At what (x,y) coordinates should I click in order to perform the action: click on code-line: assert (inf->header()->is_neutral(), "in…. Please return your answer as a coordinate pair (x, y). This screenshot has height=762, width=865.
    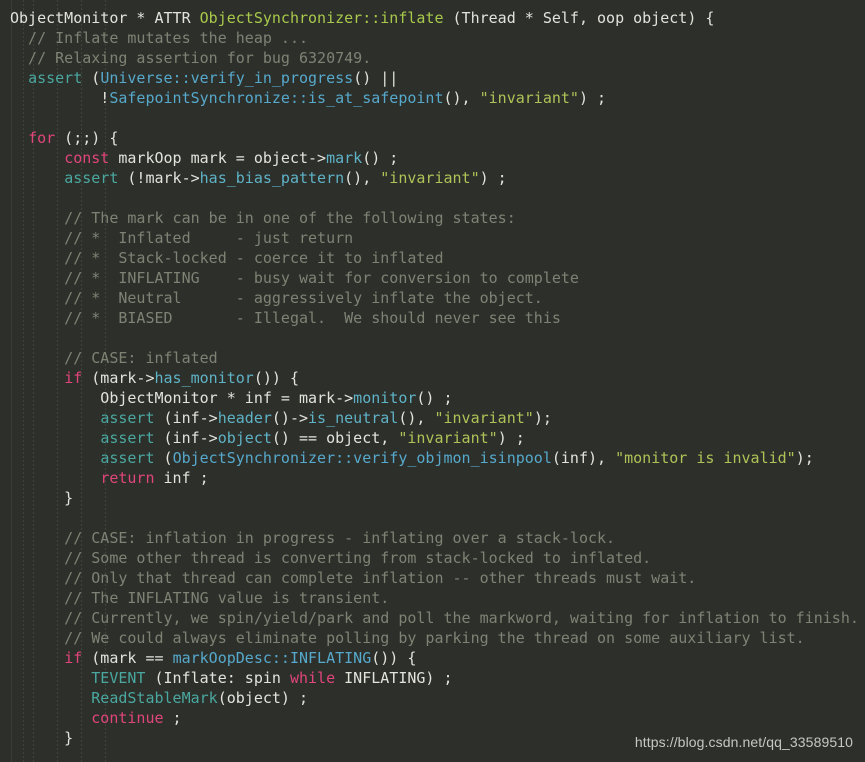
    Looking at the image, I should click on (432, 418).